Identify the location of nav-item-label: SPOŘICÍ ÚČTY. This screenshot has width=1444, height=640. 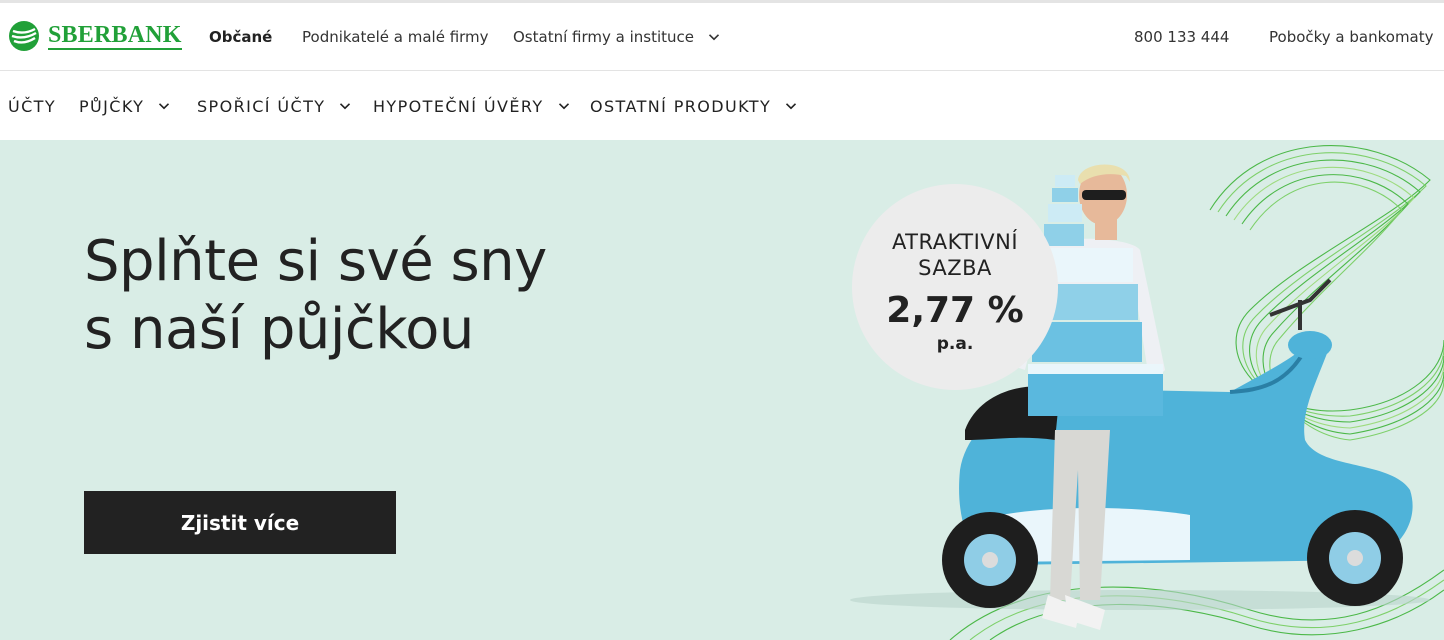
(261, 106).